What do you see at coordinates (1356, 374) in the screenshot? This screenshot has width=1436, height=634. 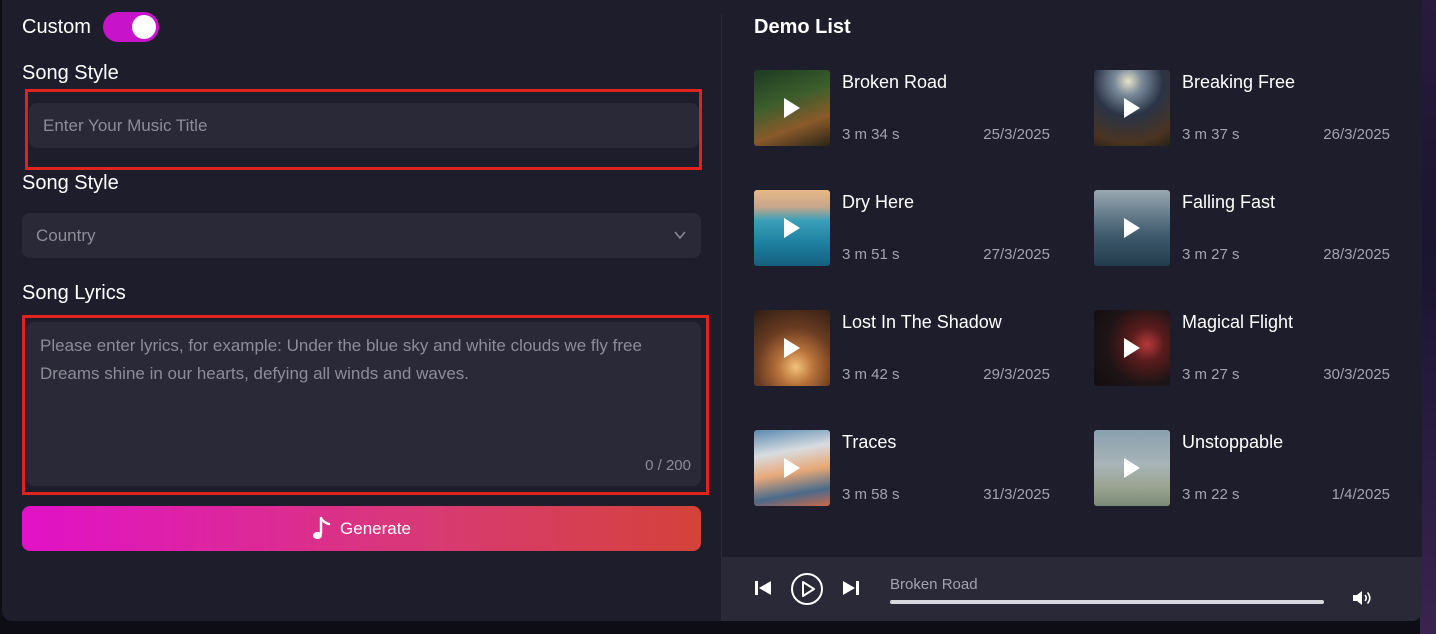 I see `demo-item-date: 30/3/2025` at bounding box center [1356, 374].